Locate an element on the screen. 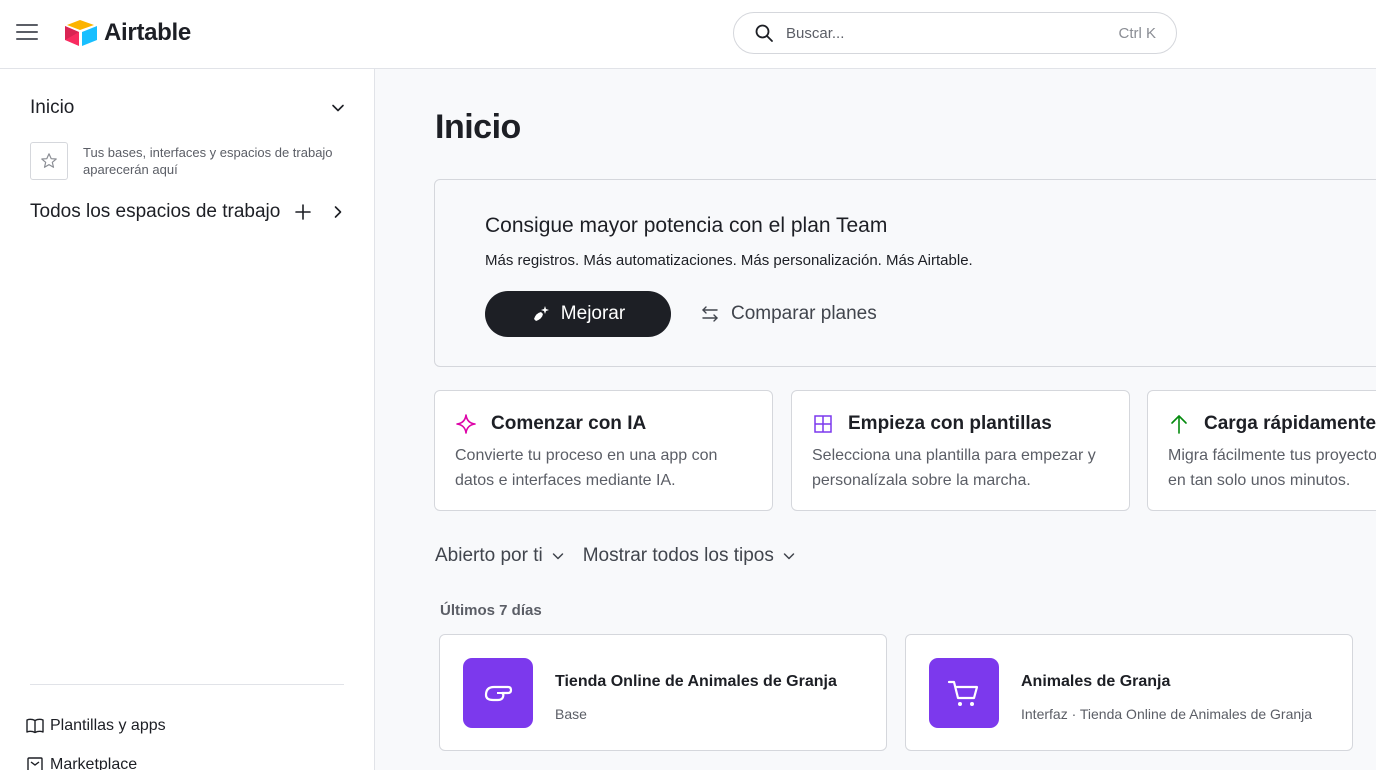 This screenshot has width=1376, height=770. airtable-logo-icon is located at coordinates (81, 33).